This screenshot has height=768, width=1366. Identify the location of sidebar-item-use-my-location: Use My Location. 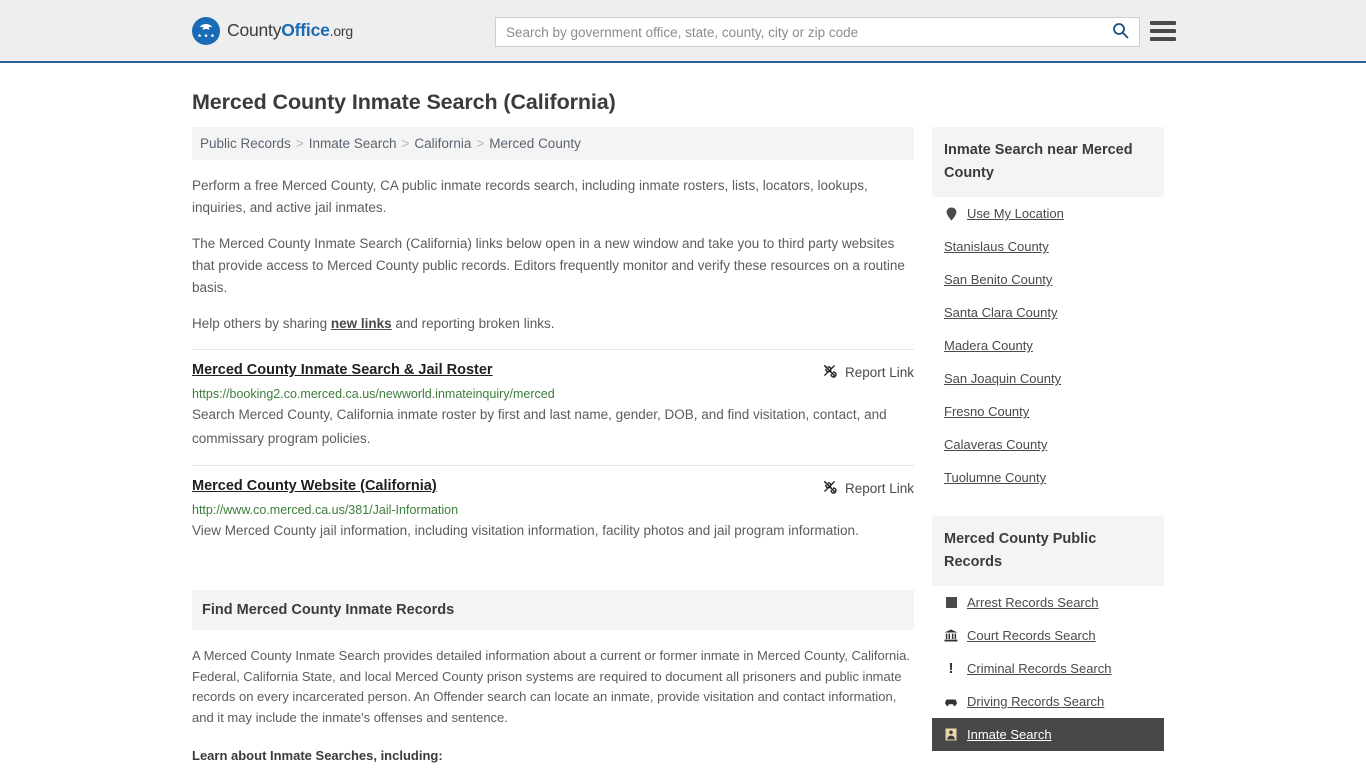
(1048, 213).